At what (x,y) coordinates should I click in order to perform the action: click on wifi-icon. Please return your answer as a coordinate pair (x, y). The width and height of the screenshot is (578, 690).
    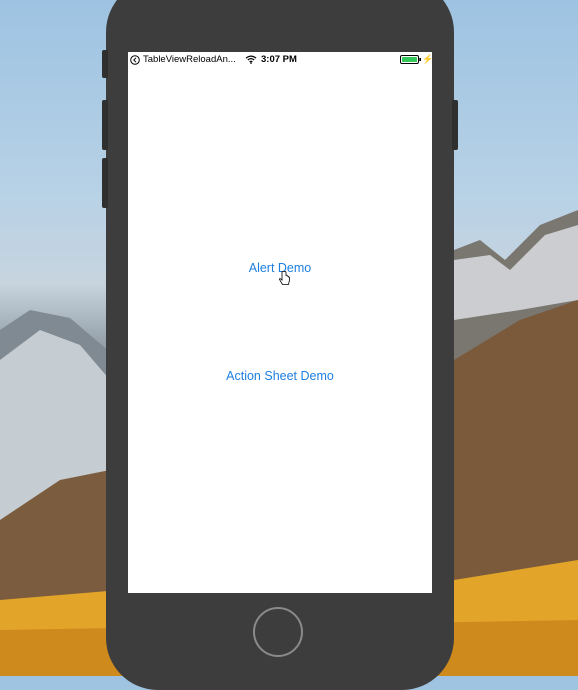
    Looking at the image, I should click on (251, 61).